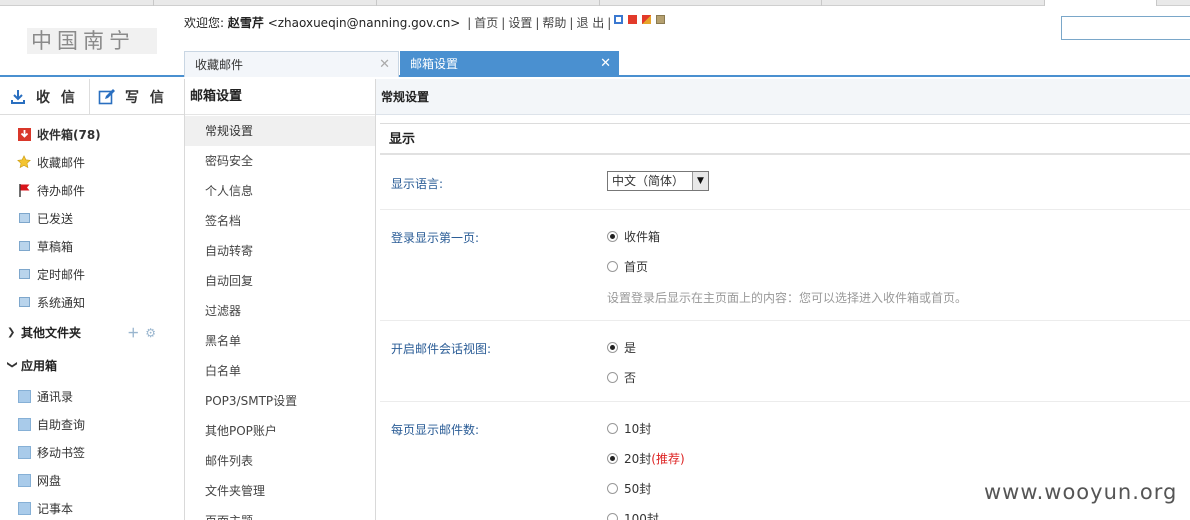 This screenshot has width=1190, height=520. What do you see at coordinates (92, 396) in the screenshot?
I see `app-contacts: 通讯录` at bounding box center [92, 396].